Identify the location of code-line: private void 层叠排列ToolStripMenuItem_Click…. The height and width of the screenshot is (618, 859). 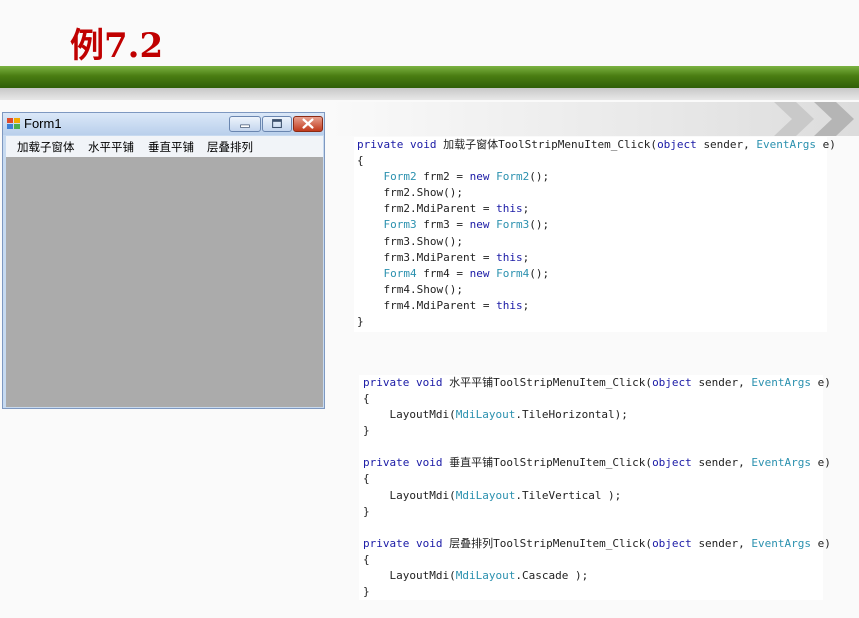
(597, 543).